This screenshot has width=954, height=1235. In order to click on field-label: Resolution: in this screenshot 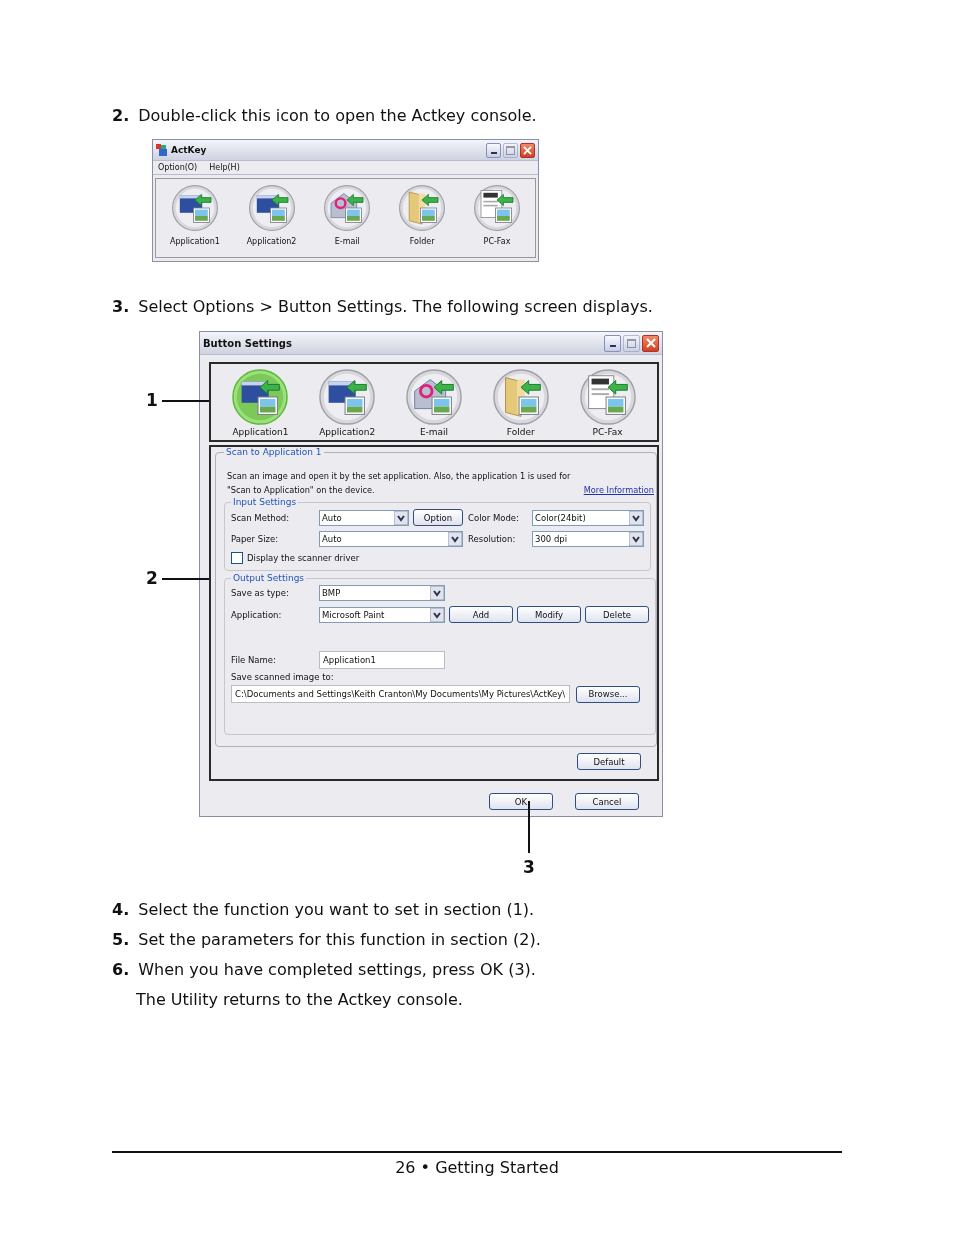, I will do `click(492, 539)`.